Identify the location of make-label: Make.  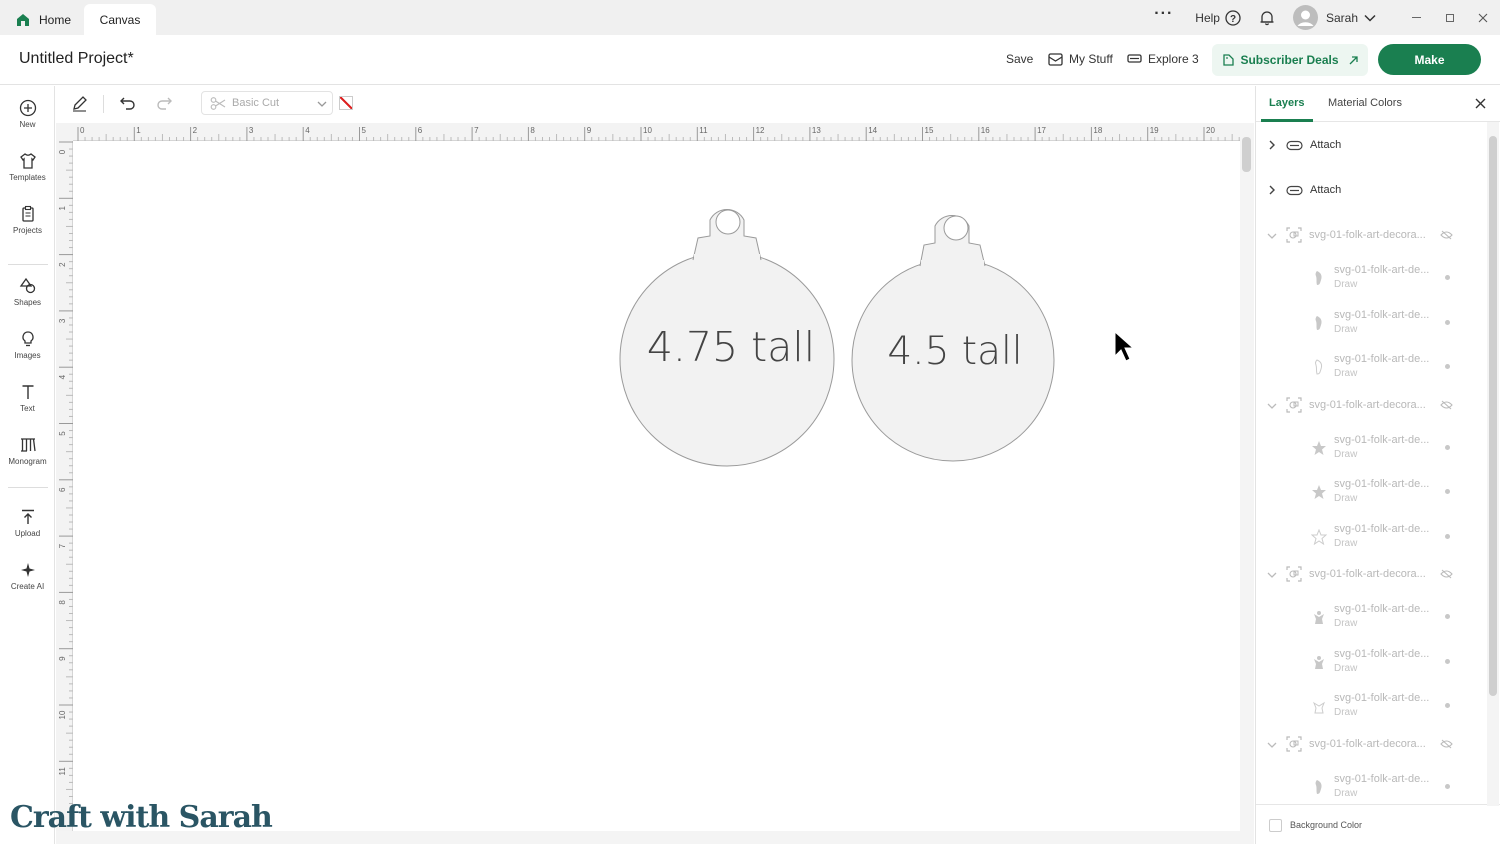
(1429, 59).